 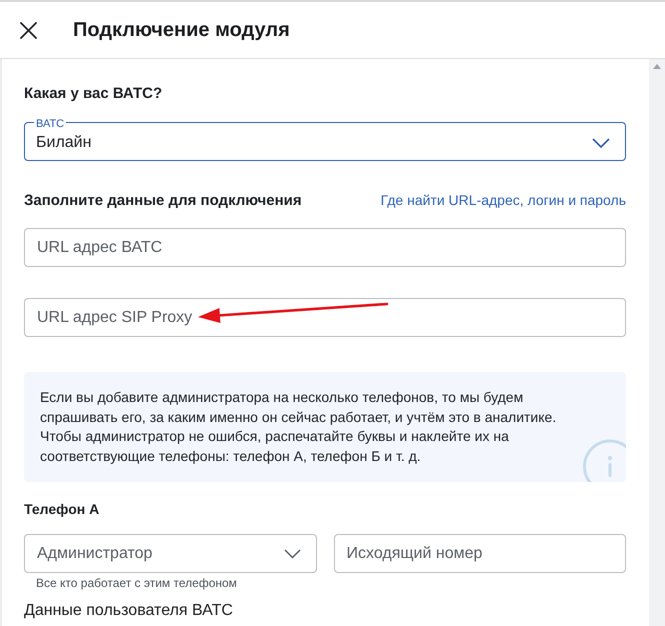 What do you see at coordinates (503, 200) in the screenshot?
I see `help-link: Где найти URL-адрес, логин и пароль` at bounding box center [503, 200].